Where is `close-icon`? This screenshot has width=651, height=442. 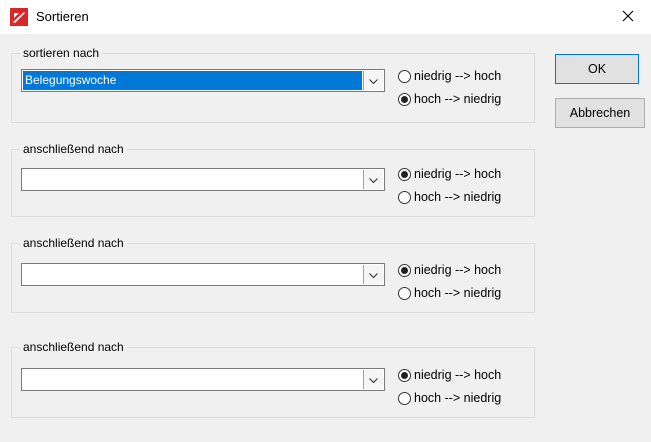 close-icon is located at coordinates (628, 17).